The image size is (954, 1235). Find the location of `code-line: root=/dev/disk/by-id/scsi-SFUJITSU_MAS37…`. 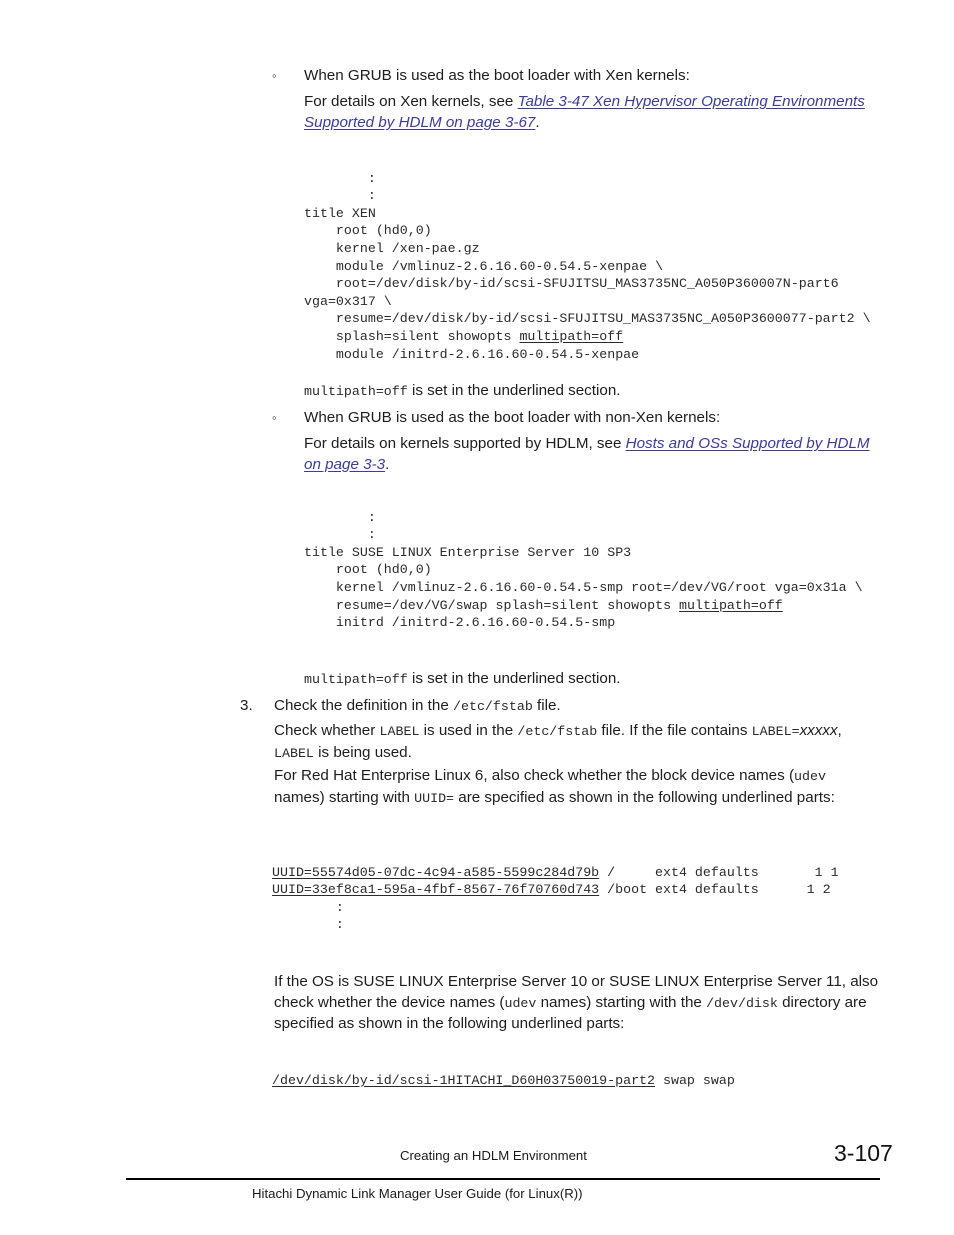

code-line: root=/dev/disk/by-id/scsi-SFUJITSU_MAS37… is located at coordinates (575, 292).